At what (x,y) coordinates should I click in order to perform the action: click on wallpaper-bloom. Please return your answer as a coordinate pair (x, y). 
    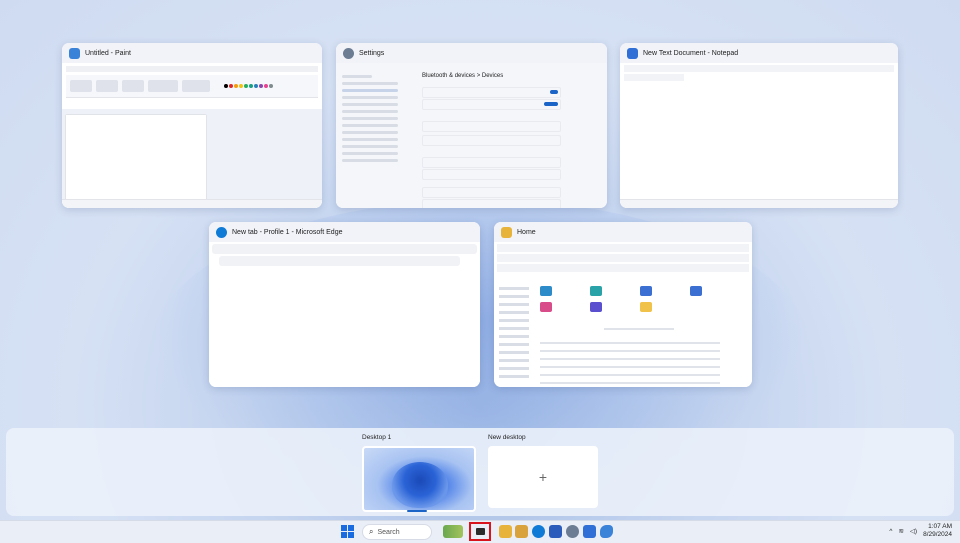
    Looking at the image, I should click on (420, 485).